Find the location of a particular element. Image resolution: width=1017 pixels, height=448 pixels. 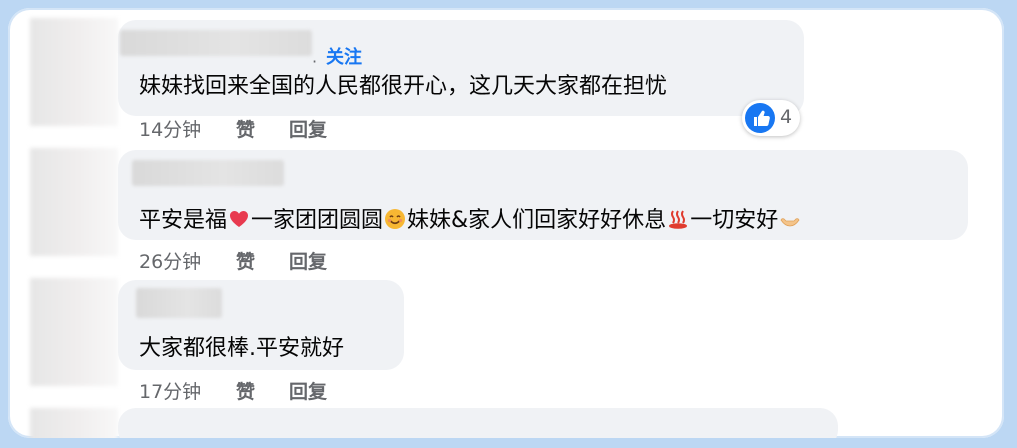

comment-time: 26分钟 is located at coordinates (170, 260).